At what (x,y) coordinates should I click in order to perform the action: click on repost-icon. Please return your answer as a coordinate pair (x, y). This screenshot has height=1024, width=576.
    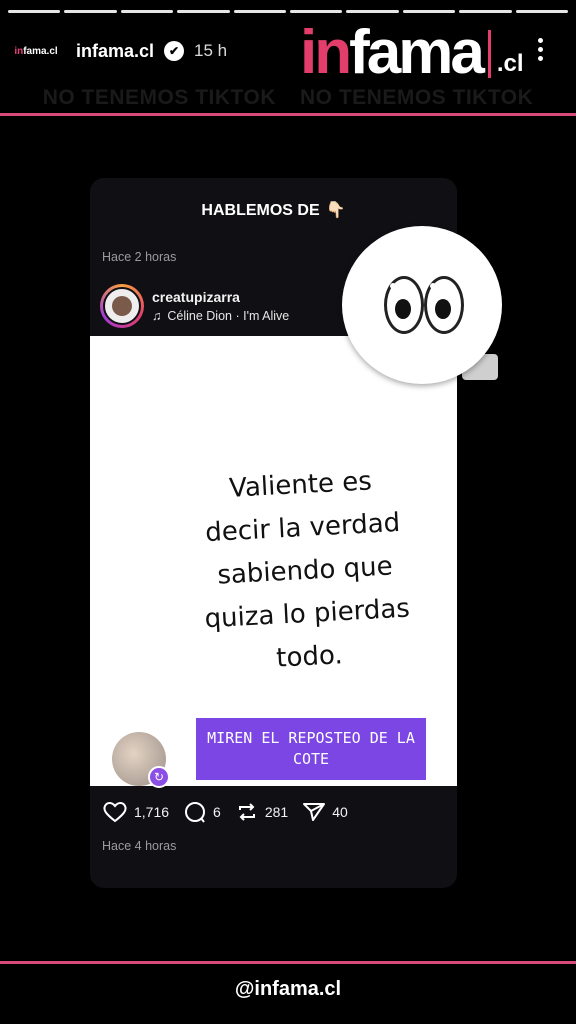
    Looking at the image, I should click on (246, 812).